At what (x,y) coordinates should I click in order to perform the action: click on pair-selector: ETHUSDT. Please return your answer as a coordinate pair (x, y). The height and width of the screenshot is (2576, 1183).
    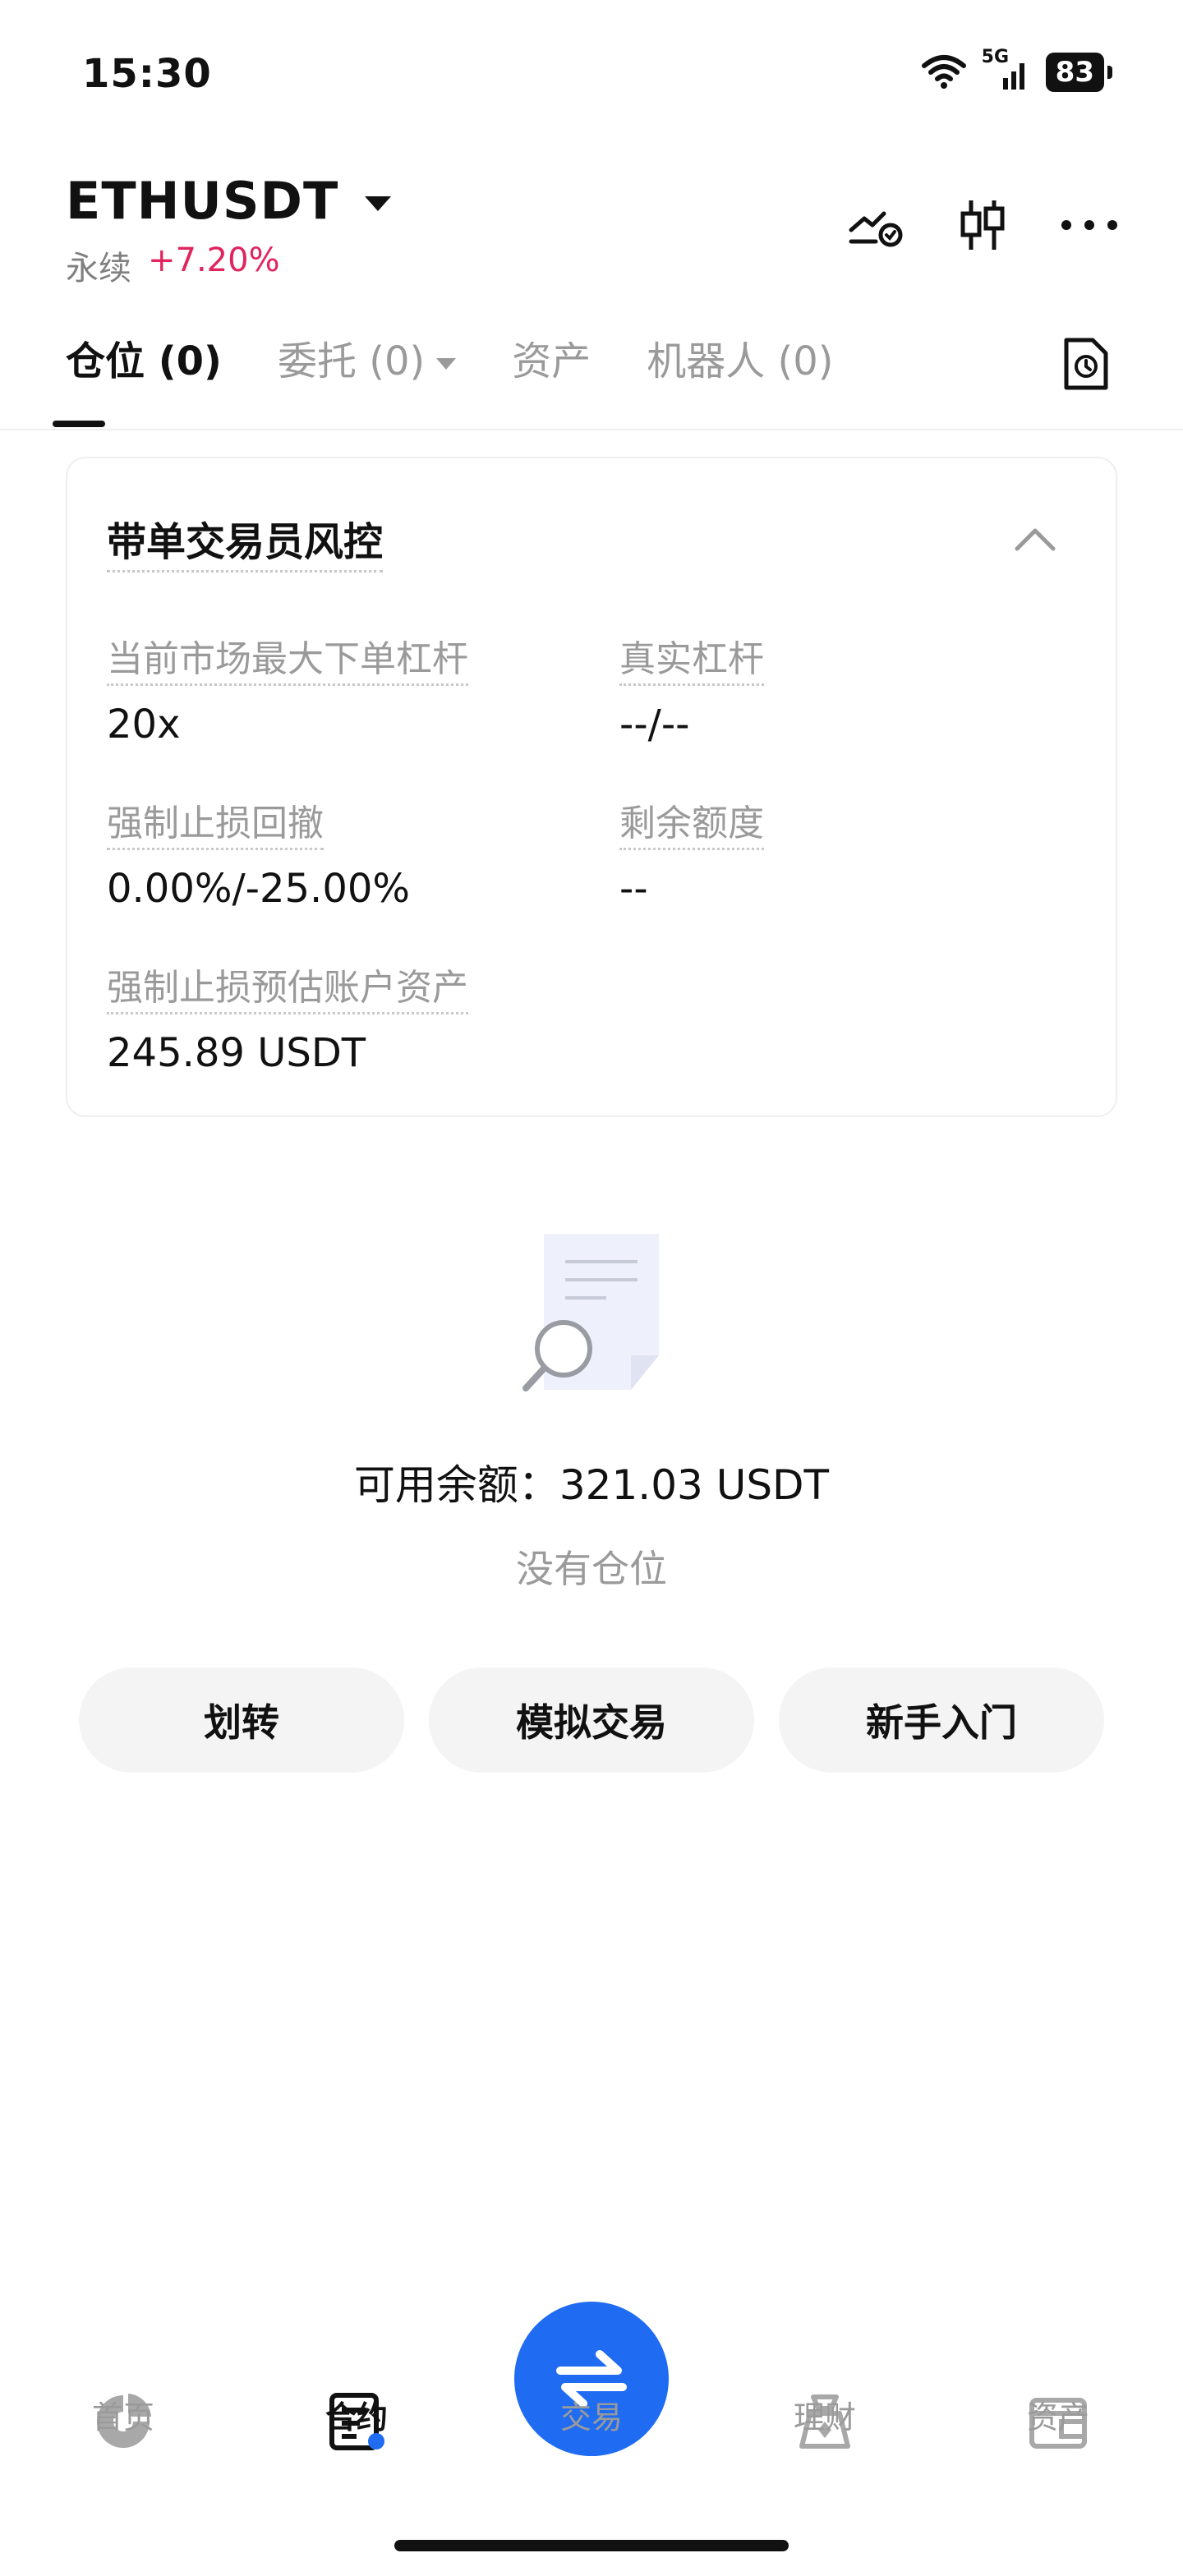
    Looking at the image, I should click on (229, 201).